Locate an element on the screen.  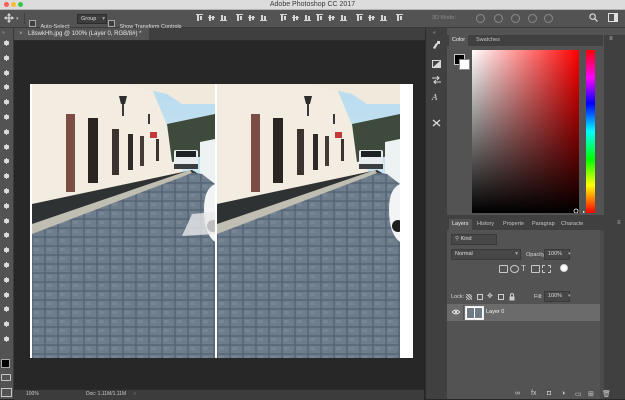
hue-slider is located at coordinates (590, 131).